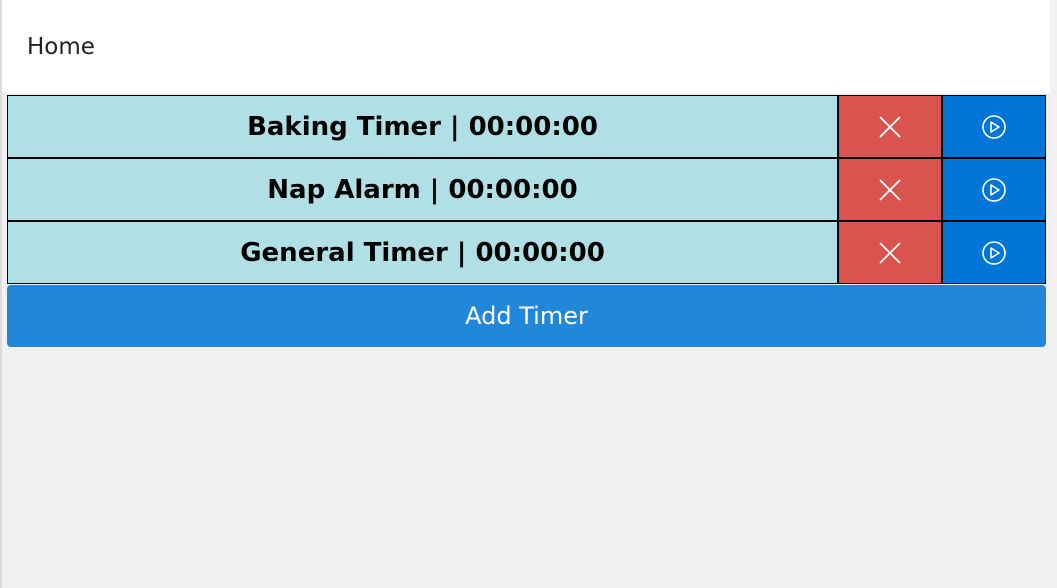 Image resolution: width=1057 pixels, height=588 pixels. Describe the element at coordinates (422, 252) in the screenshot. I see `timer-label: General Timer | 00:00:00` at that location.